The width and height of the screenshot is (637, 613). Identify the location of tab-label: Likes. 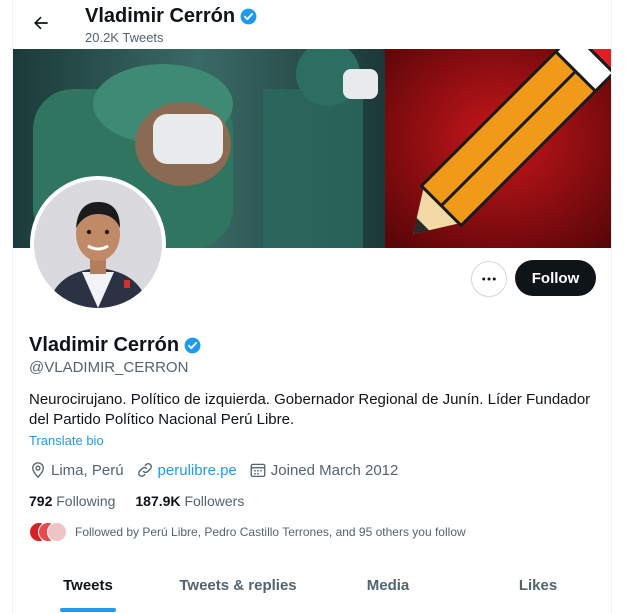
(538, 585).